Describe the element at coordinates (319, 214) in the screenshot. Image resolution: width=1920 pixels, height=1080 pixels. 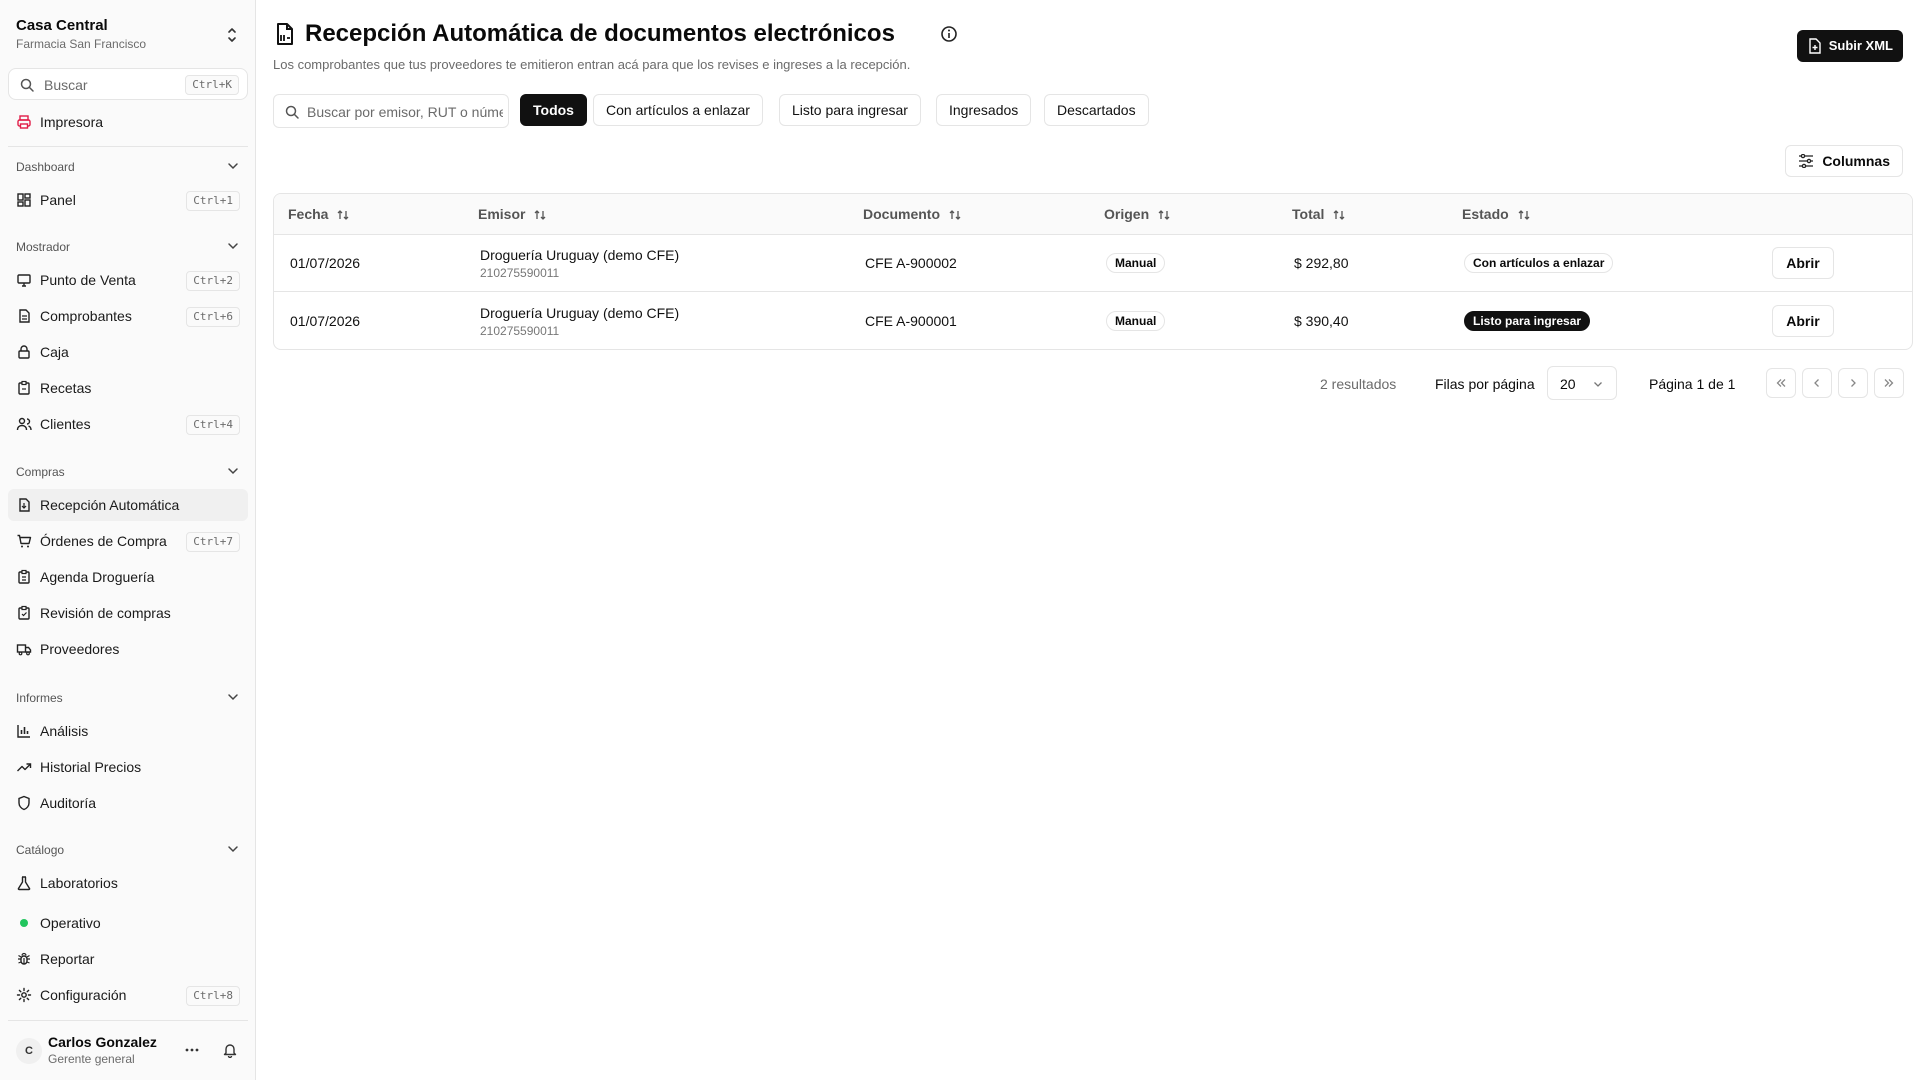
I see `column-header-fecha: Fecha` at that location.